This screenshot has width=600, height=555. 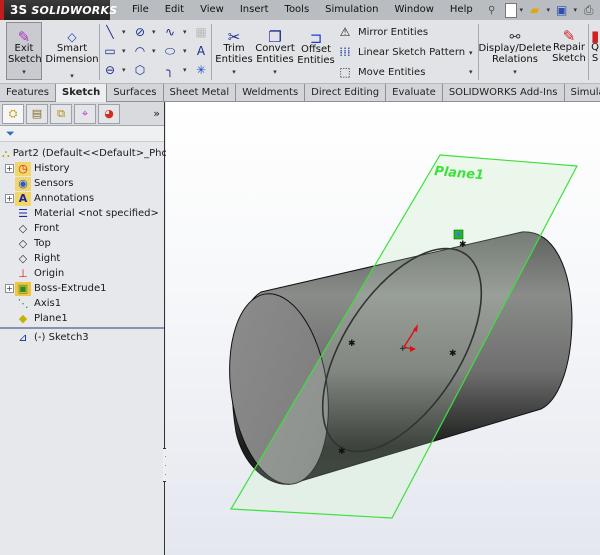 I want to click on feature-manager-tab-icon: ⛭, so click(x=13, y=113).